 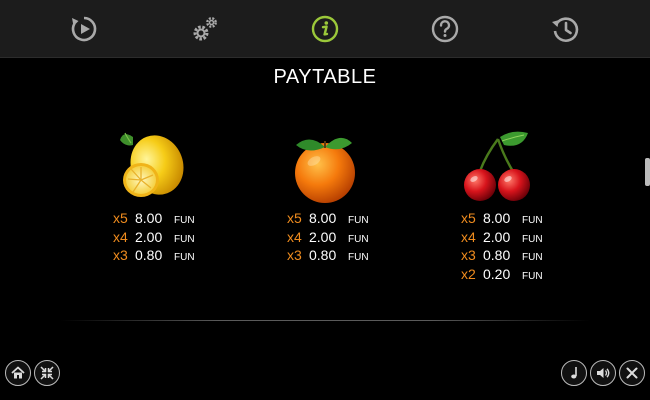 What do you see at coordinates (325, 77) in the screenshot?
I see `page-title: PAYTABLE` at bounding box center [325, 77].